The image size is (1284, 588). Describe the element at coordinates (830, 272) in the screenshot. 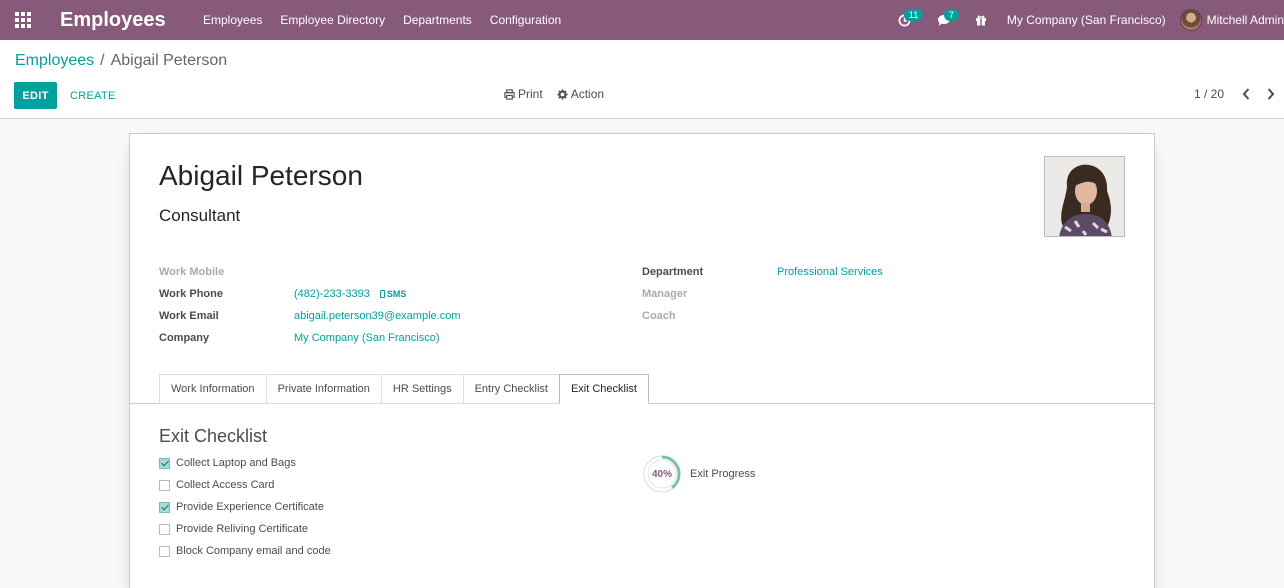

I see `field-value-department: Professional Services` at that location.